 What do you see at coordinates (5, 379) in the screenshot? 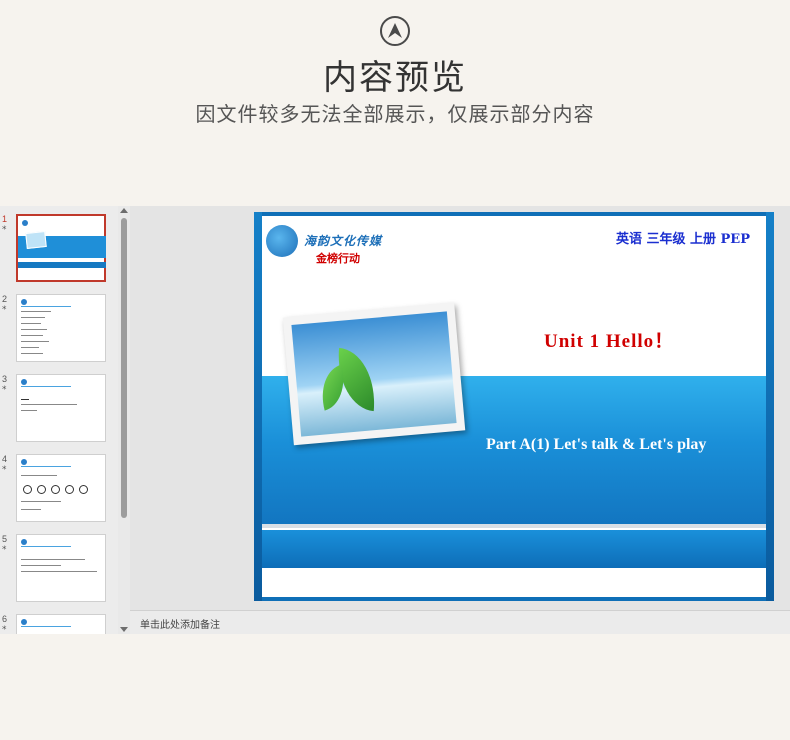
I see `slide-number: 3` at bounding box center [5, 379].